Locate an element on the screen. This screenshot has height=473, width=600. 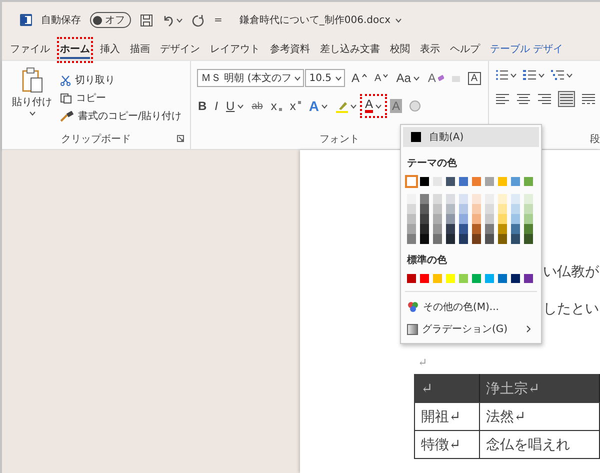
ribbon-tab: 表示 is located at coordinates (430, 50).